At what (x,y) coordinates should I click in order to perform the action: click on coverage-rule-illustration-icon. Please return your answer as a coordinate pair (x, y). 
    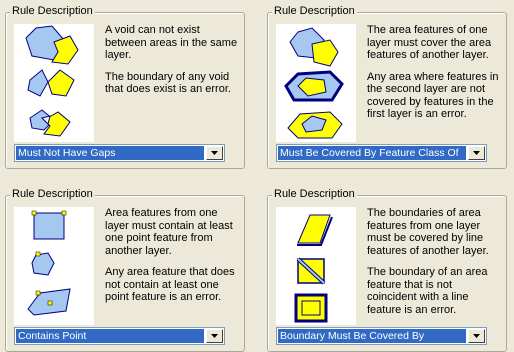
    Looking at the image, I should click on (314, 83).